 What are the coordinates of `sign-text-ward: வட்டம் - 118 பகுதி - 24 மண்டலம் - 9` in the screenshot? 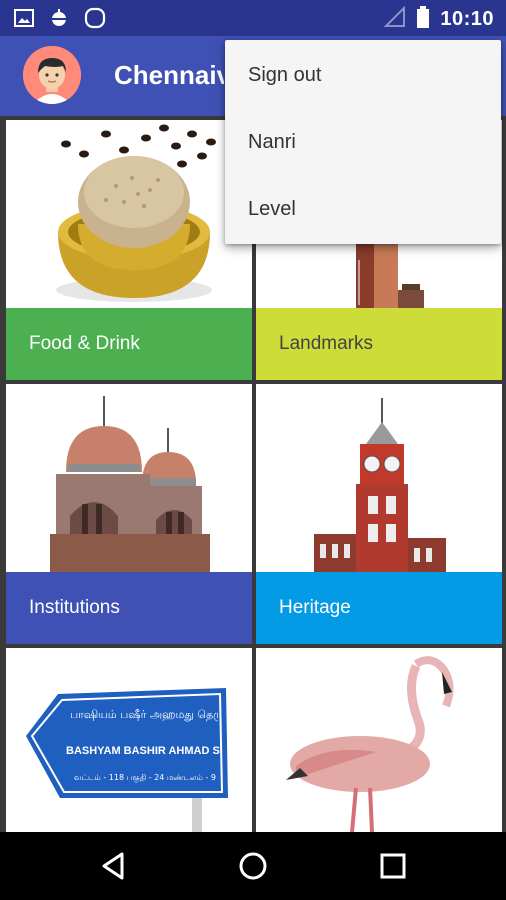 It's located at (144, 777).